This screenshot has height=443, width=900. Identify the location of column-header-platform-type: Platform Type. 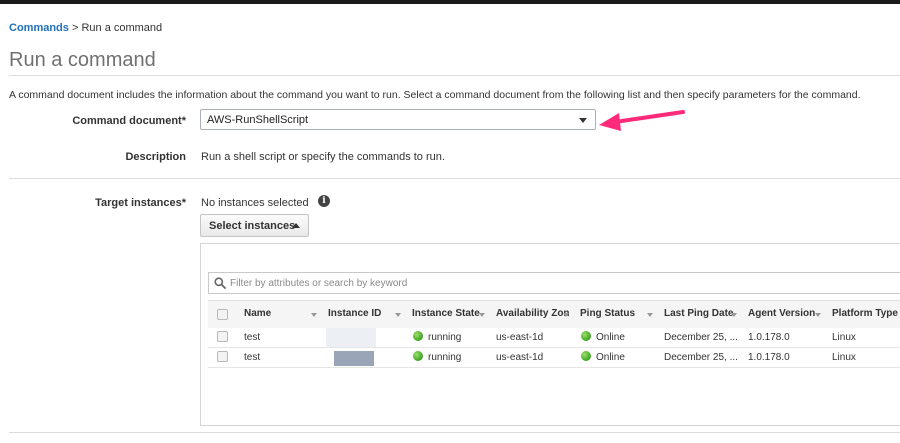
(865, 313).